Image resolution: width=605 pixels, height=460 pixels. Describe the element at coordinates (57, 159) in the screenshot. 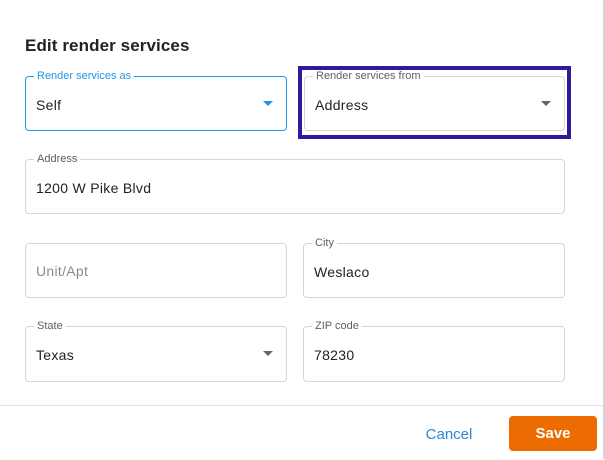

I see `address-label: Address` at that location.